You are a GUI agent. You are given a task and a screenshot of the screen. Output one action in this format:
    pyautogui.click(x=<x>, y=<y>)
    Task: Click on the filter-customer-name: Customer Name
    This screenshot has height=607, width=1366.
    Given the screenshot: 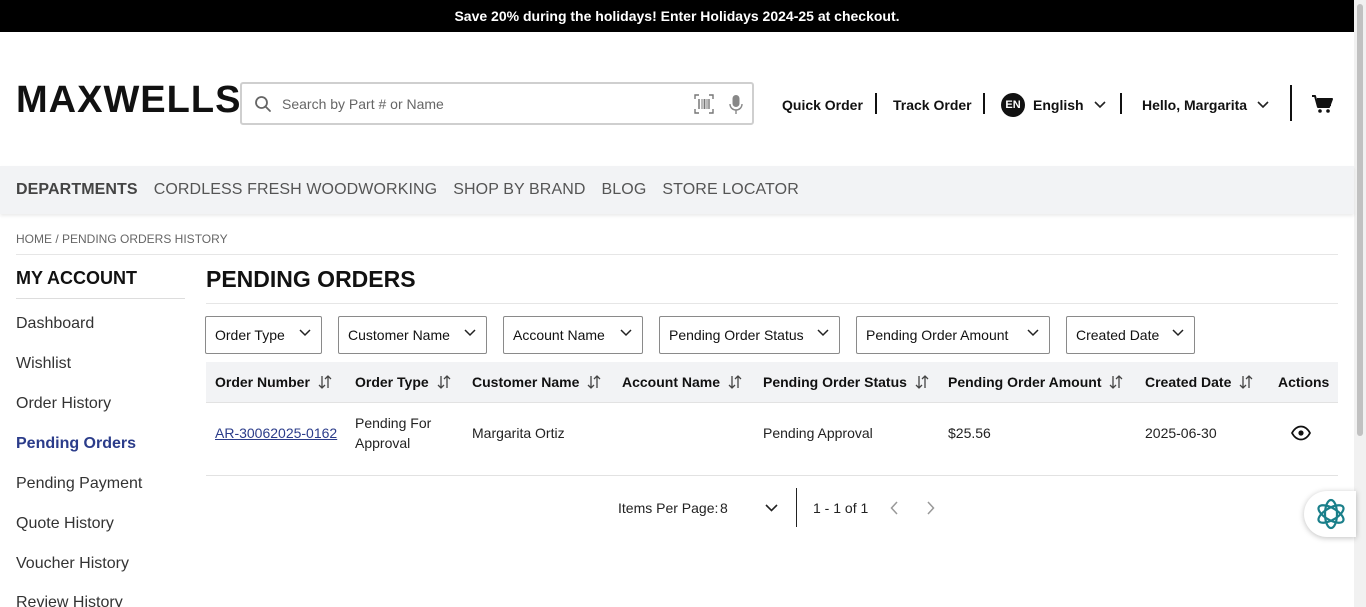 What is the action you would take?
    pyautogui.click(x=412, y=335)
    